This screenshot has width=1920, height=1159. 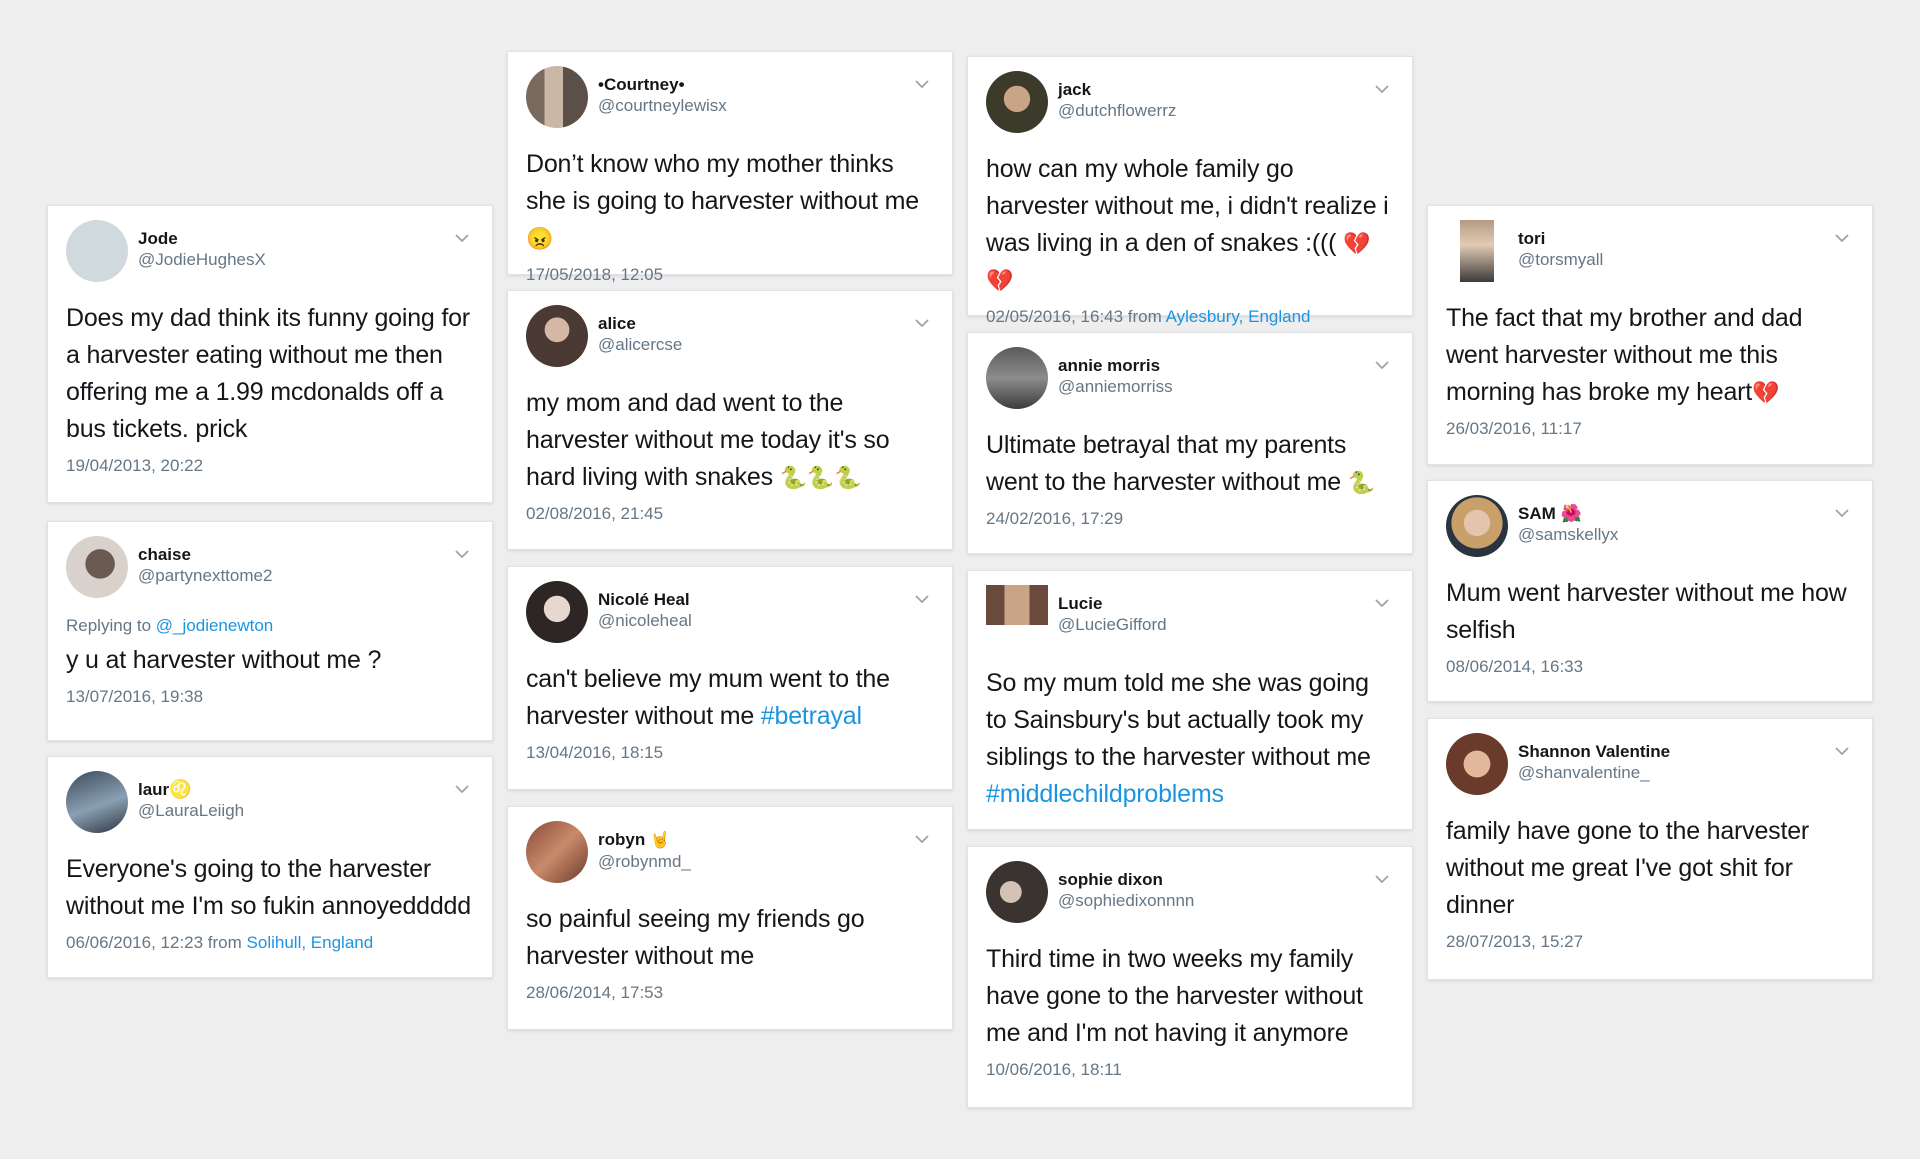 I want to click on user-name: Shannon Valentine, so click(x=1594, y=751).